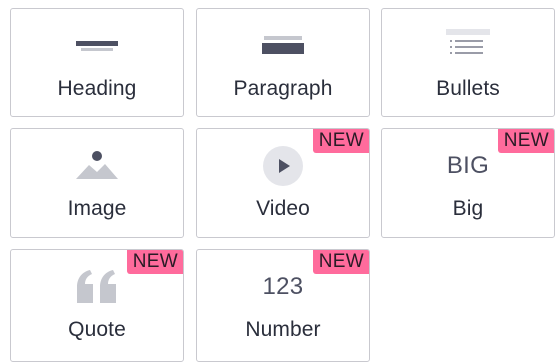 The height and width of the screenshot is (362, 557). I want to click on number-block-tile: 123 Number NEW, so click(283, 305).